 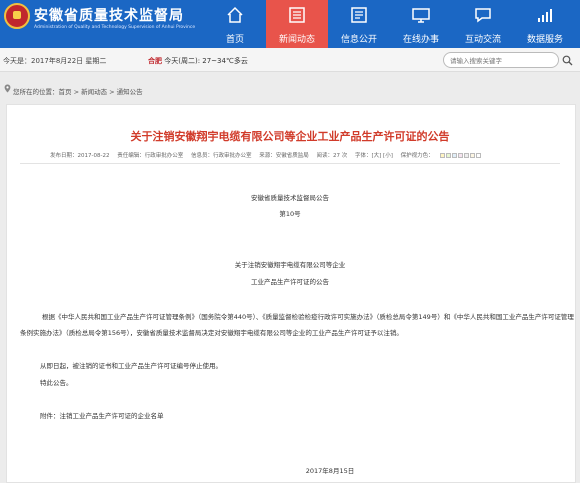 What do you see at coordinates (78, 91) in the screenshot?
I see `breadcrumb-text: 您所在的位置：首页 > 新闻动态 > 通知公告` at bounding box center [78, 91].